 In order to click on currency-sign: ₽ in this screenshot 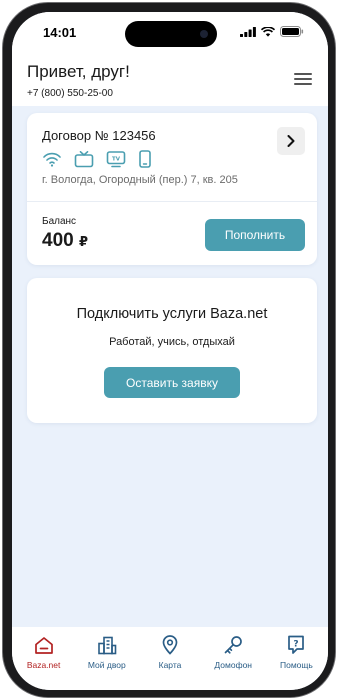, I will do `click(83, 241)`.